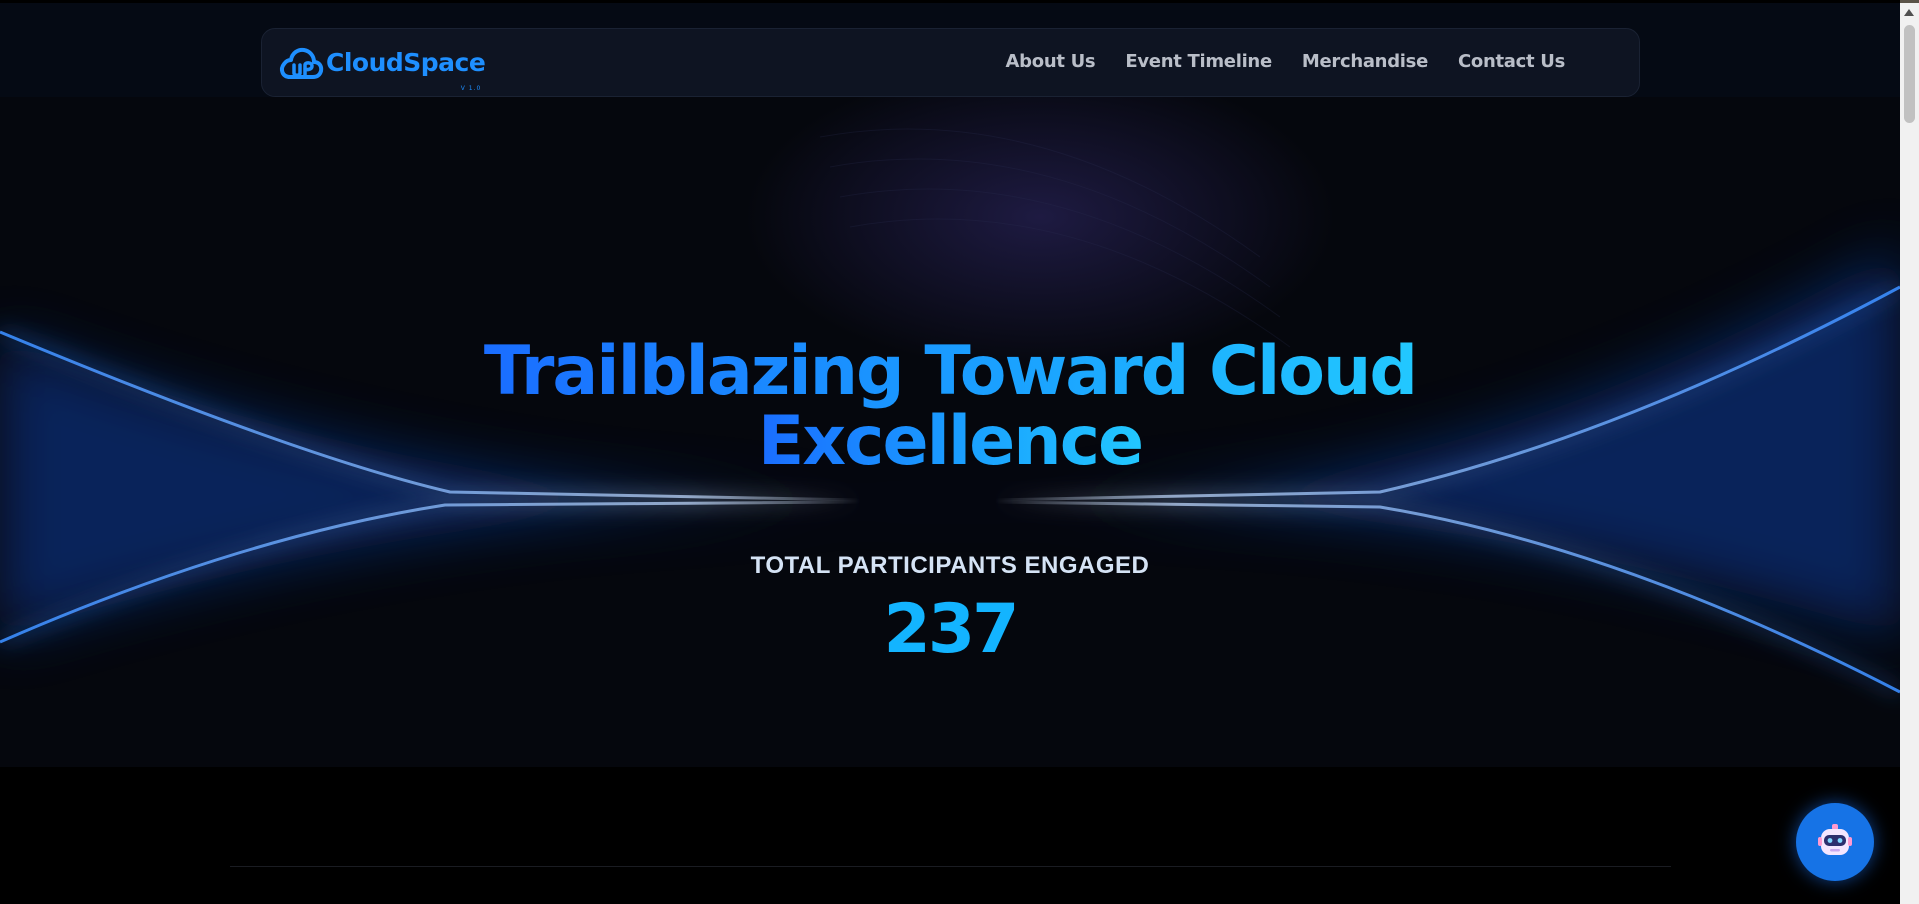 The width and height of the screenshot is (1919, 904). I want to click on brand-version: V 1.0, so click(471, 88).